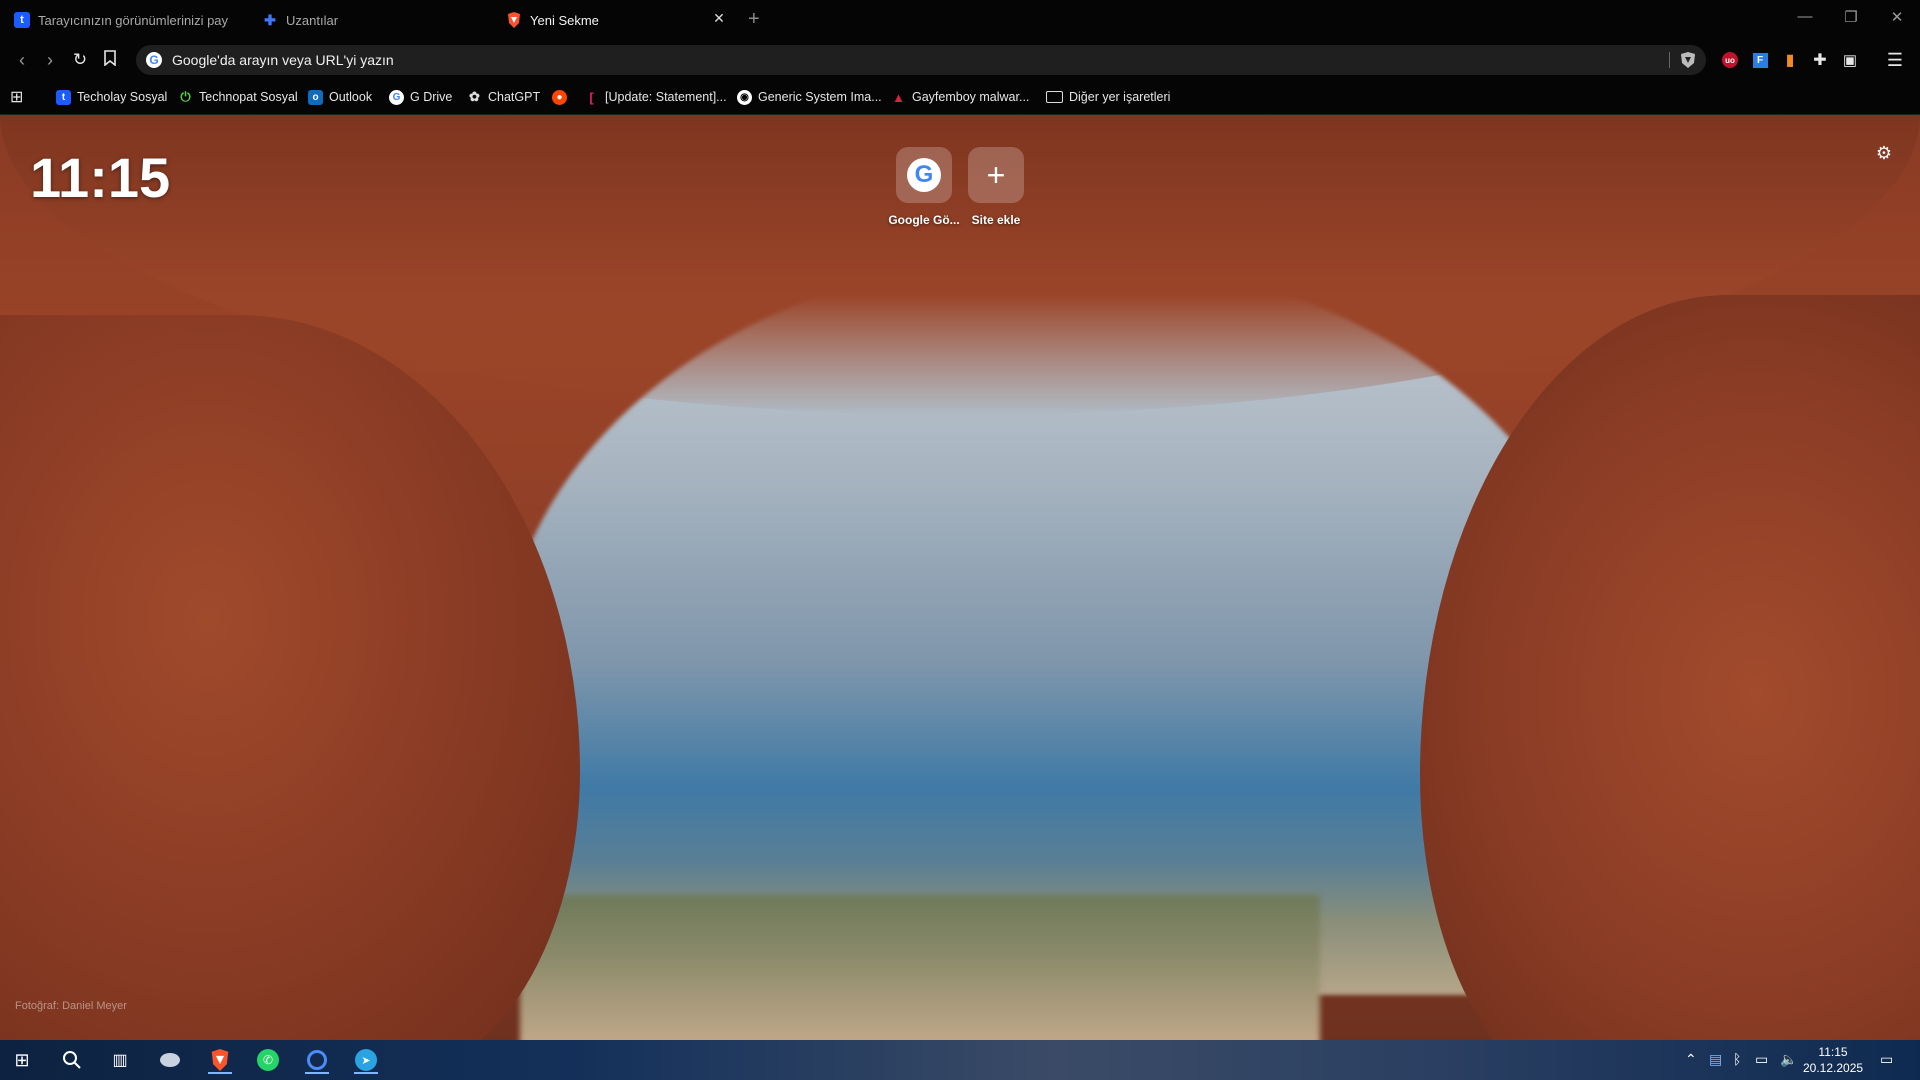 The height and width of the screenshot is (1080, 1920). I want to click on tray-app-icon: ▤, so click(1715, 1059).